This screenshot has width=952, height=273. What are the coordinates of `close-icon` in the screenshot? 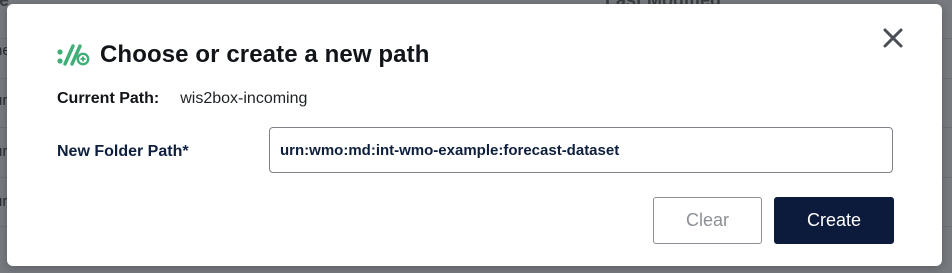 It's located at (893, 40).